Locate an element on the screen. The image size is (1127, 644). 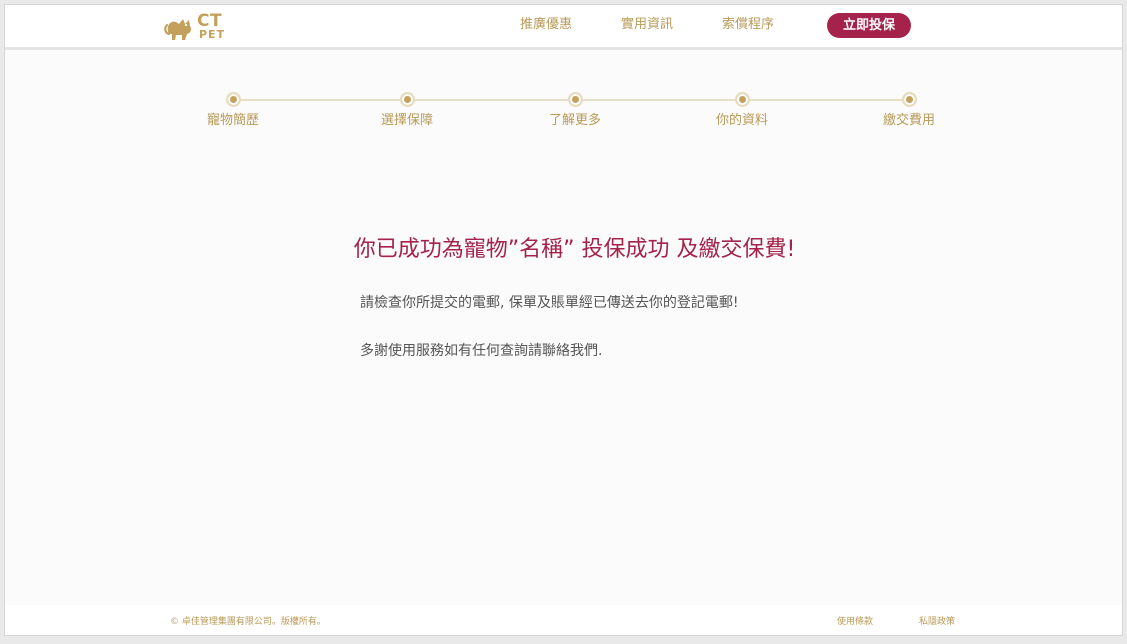
site-header: CT PET 推廣優惠 實用資訊 索償程序 立即投保 is located at coordinates (563, 27).